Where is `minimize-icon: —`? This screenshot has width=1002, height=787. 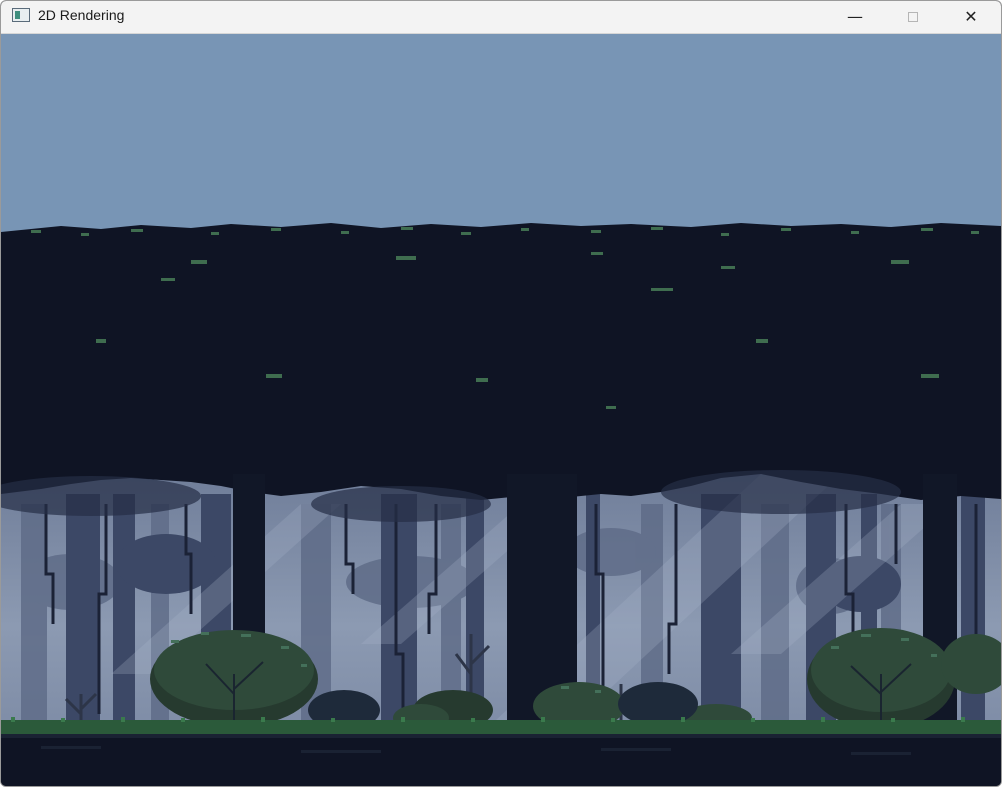 minimize-icon: — is located at coordinates (855, 16).